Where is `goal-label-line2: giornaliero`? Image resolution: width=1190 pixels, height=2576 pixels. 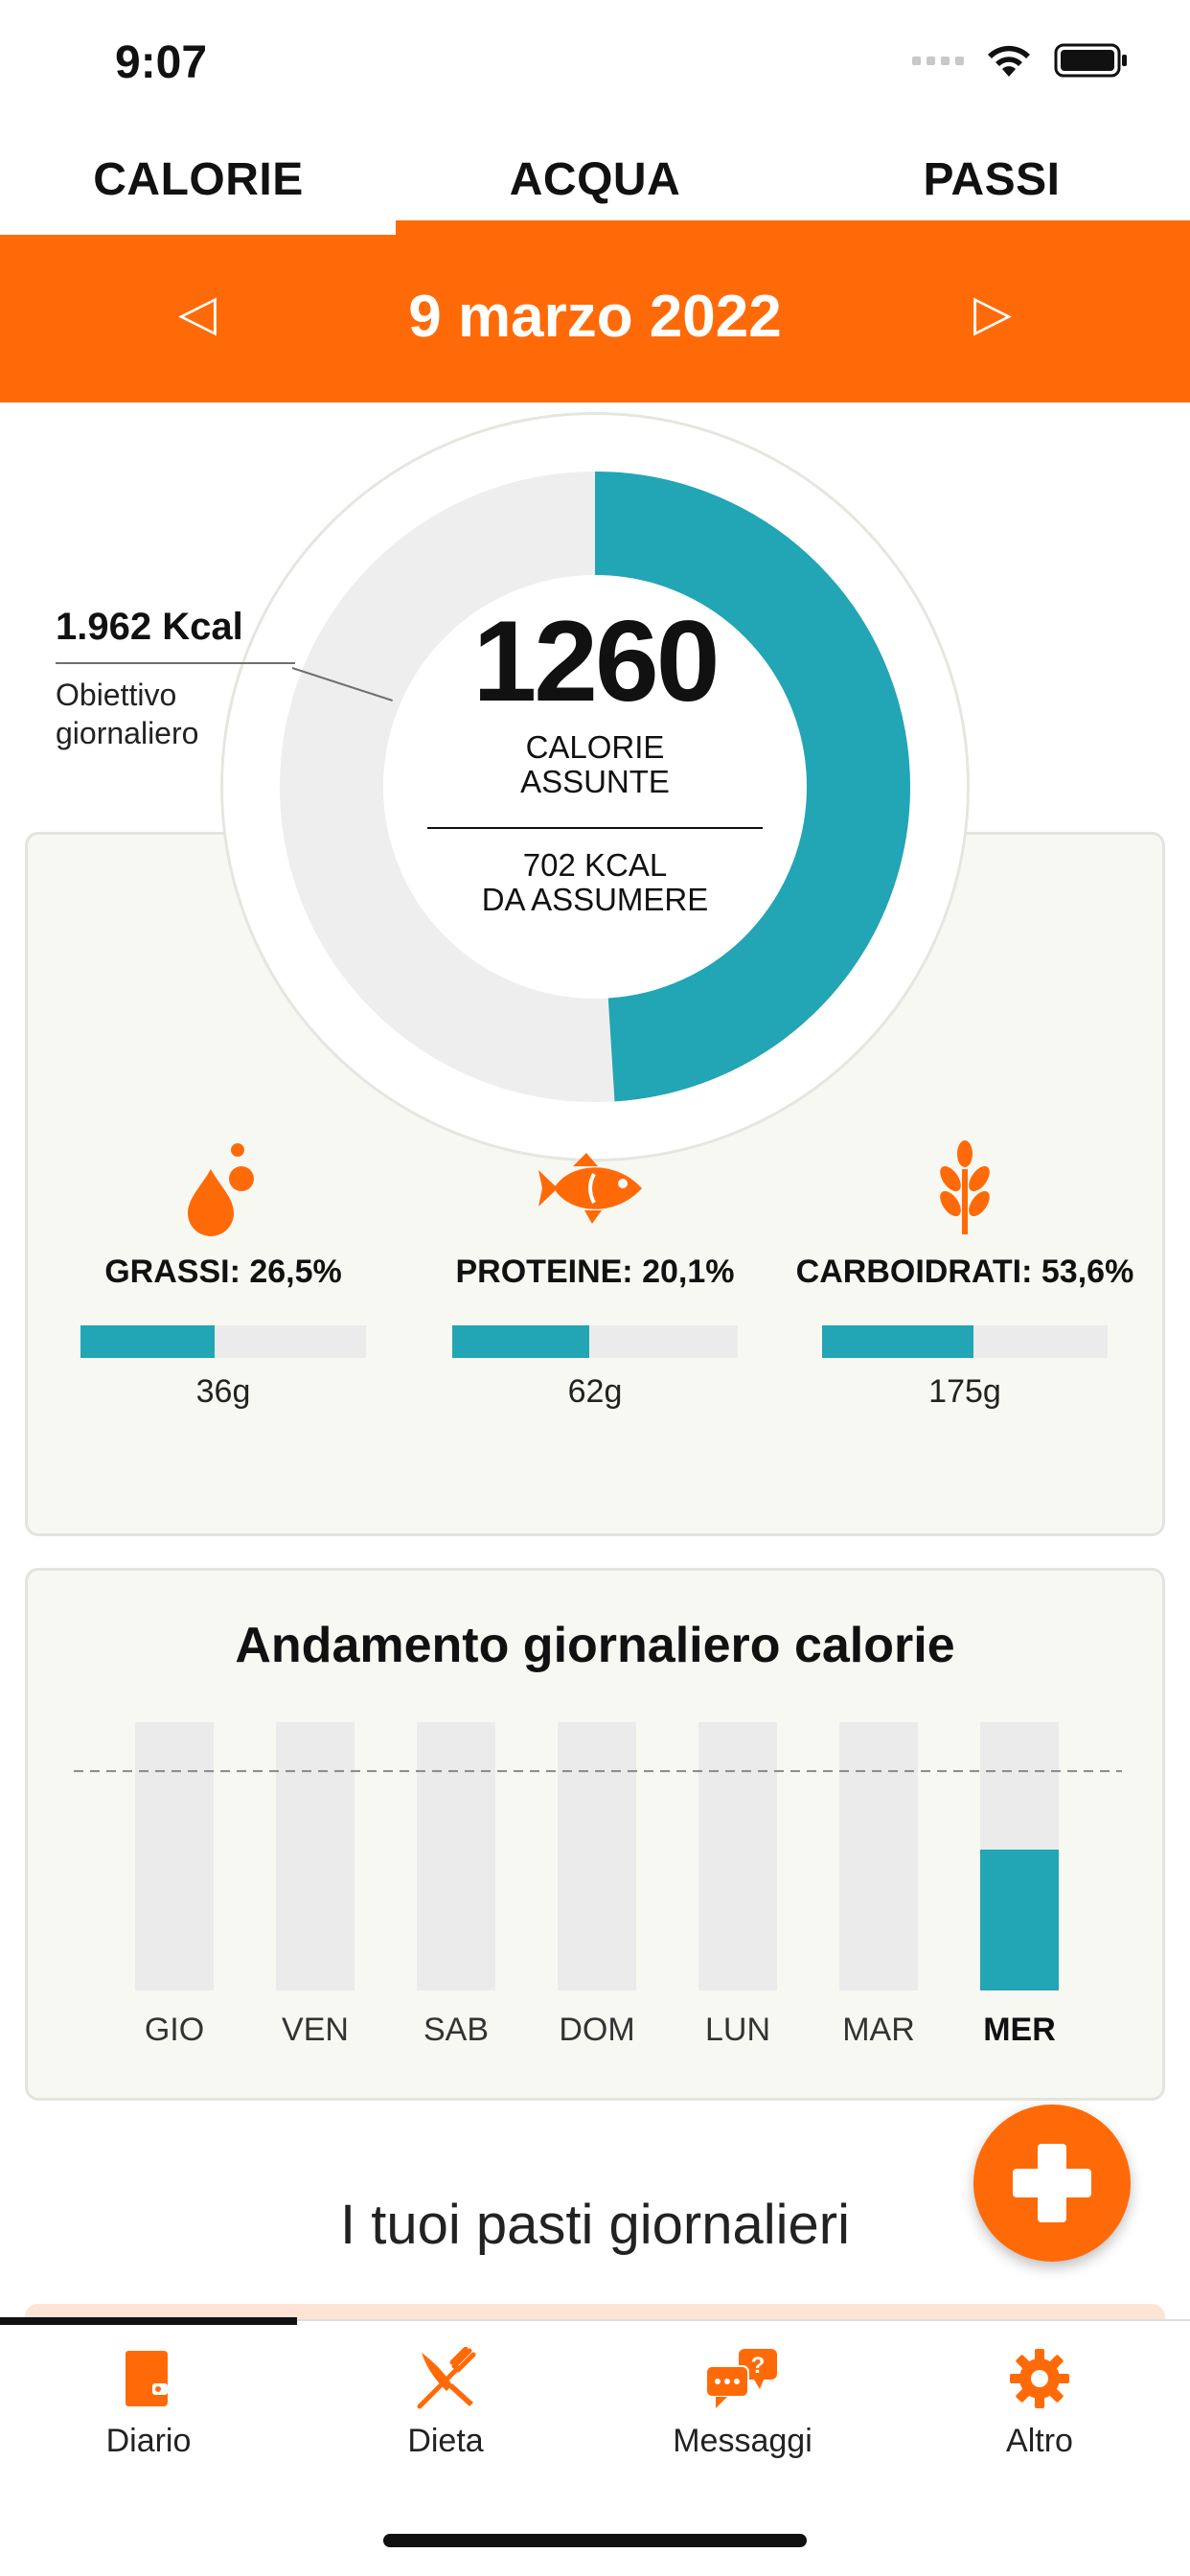 goal-label-line2: giornaliero is located at coordinates (128, 733).